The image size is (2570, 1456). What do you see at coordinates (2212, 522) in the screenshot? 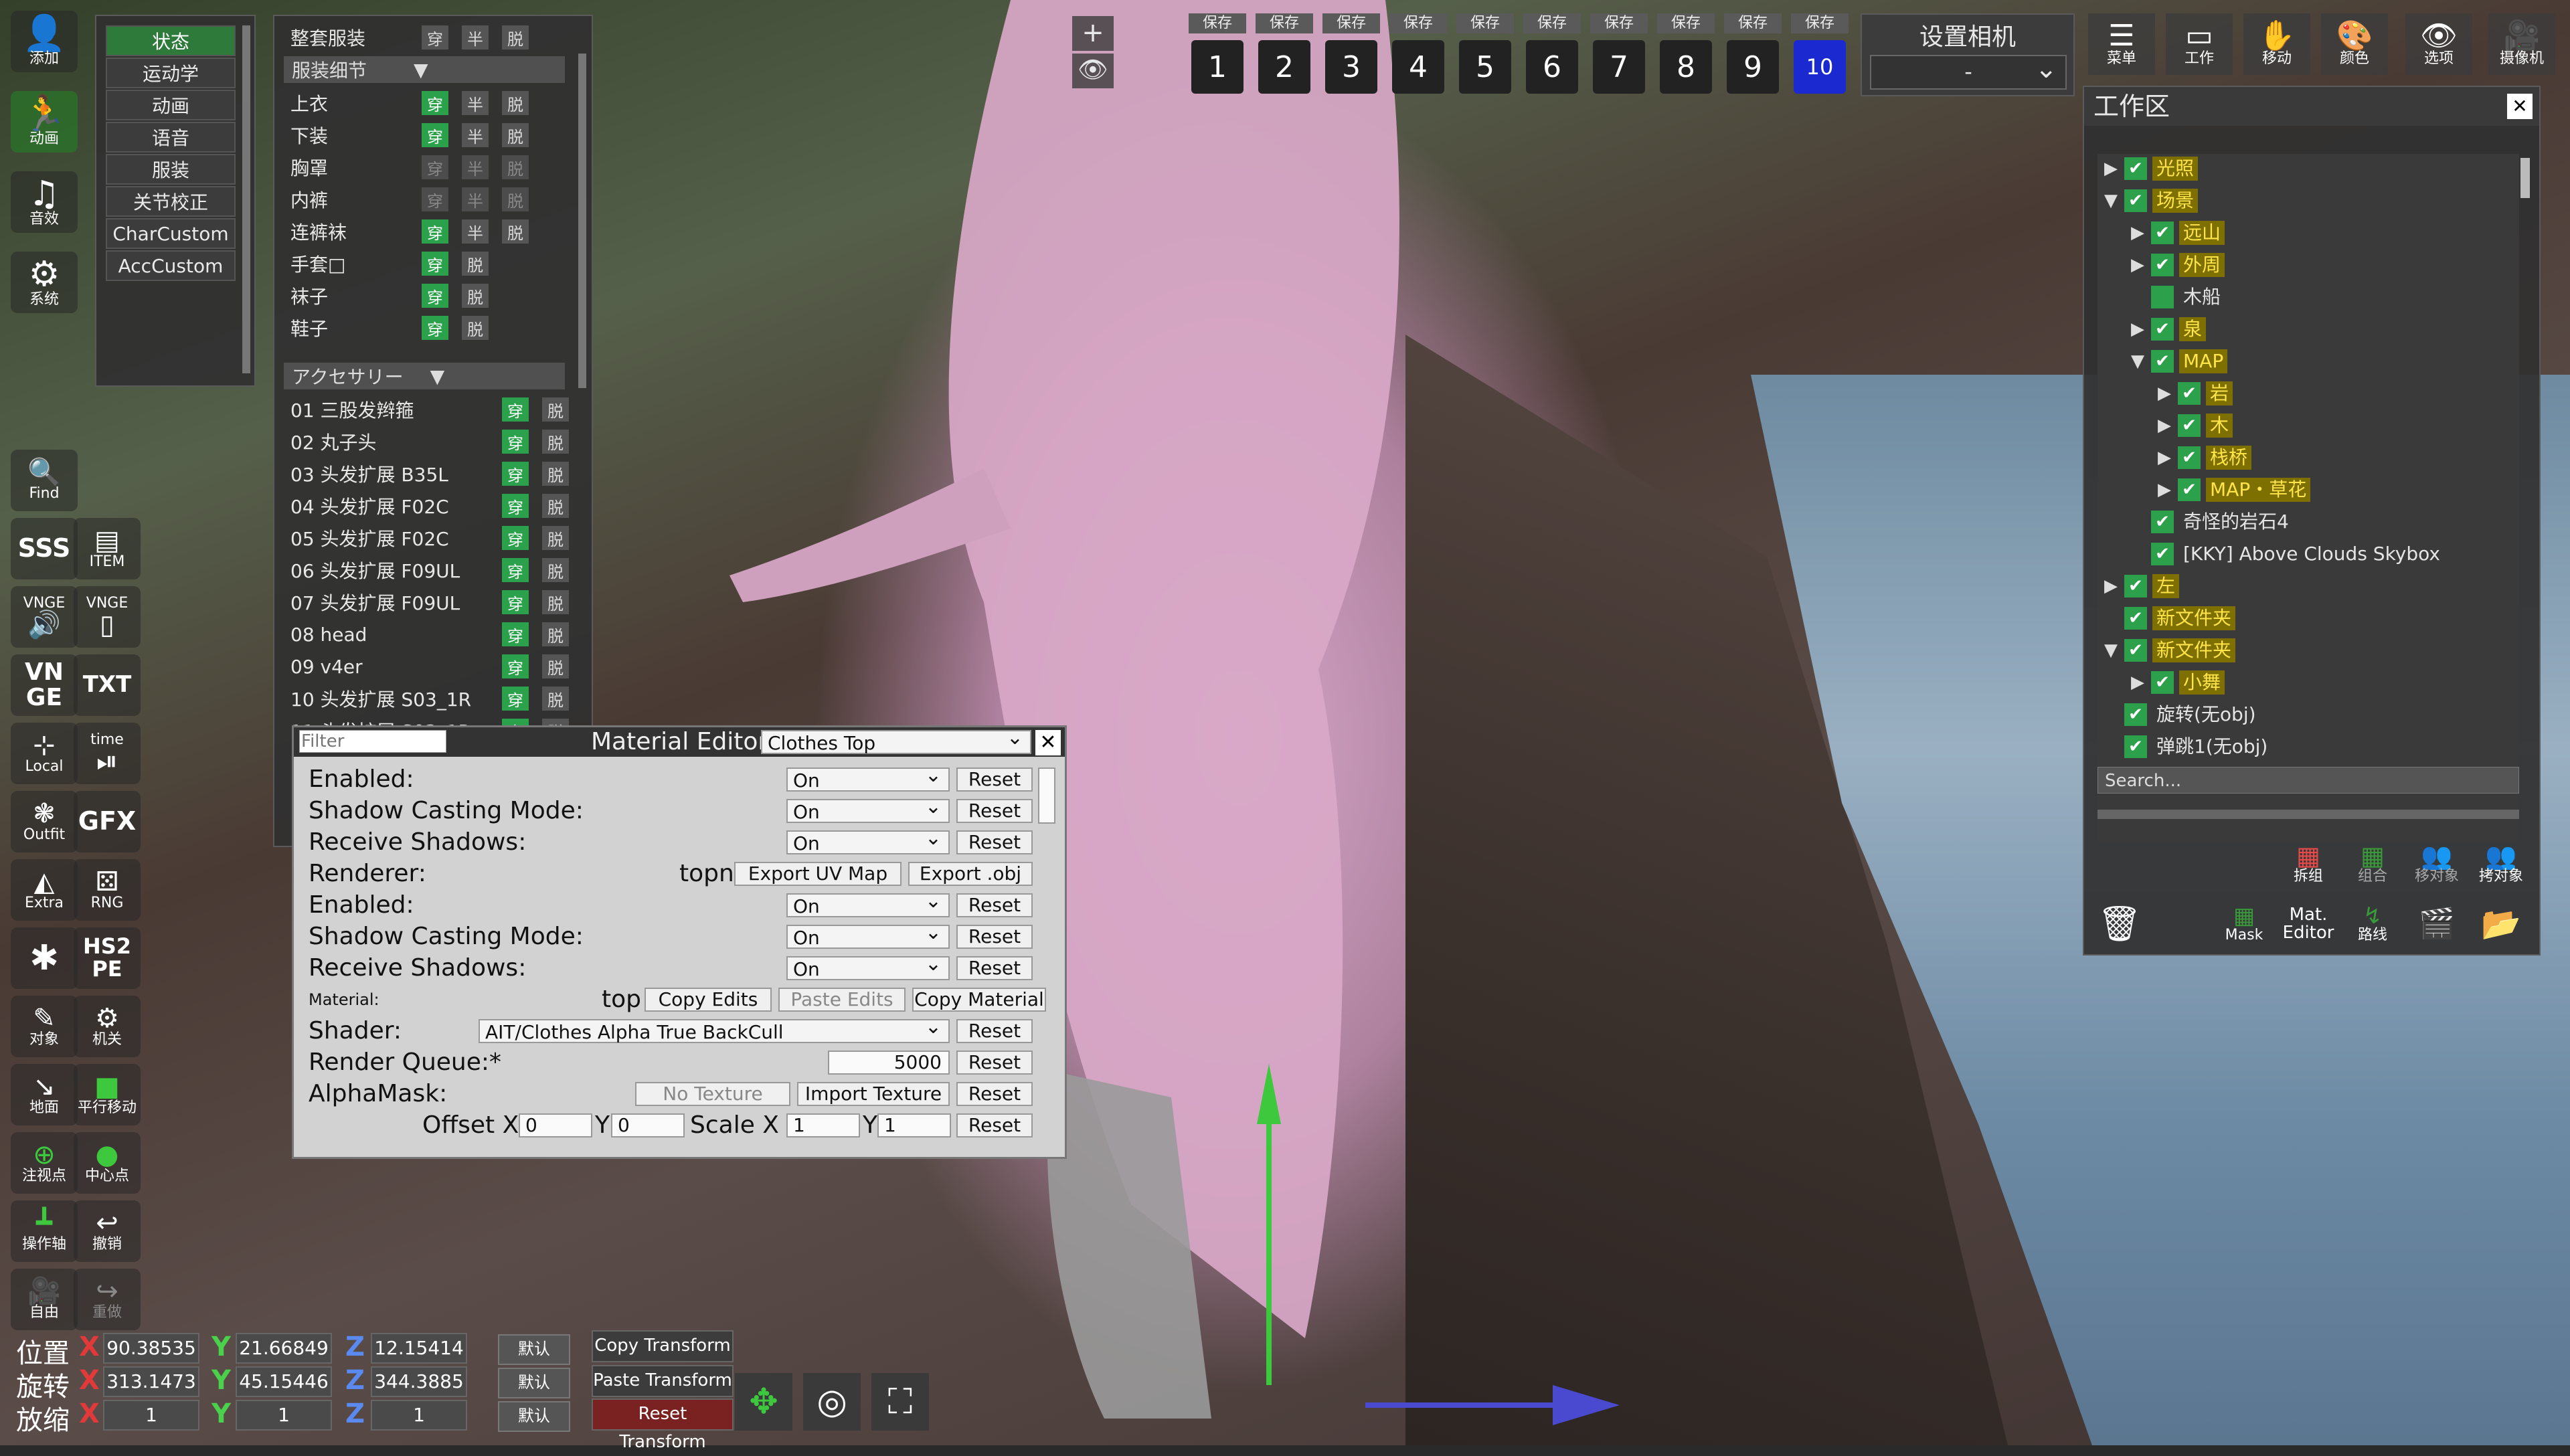
I see `tree-node: ✔ 奇怪的岩石4` at bounding box center [2212, 522].